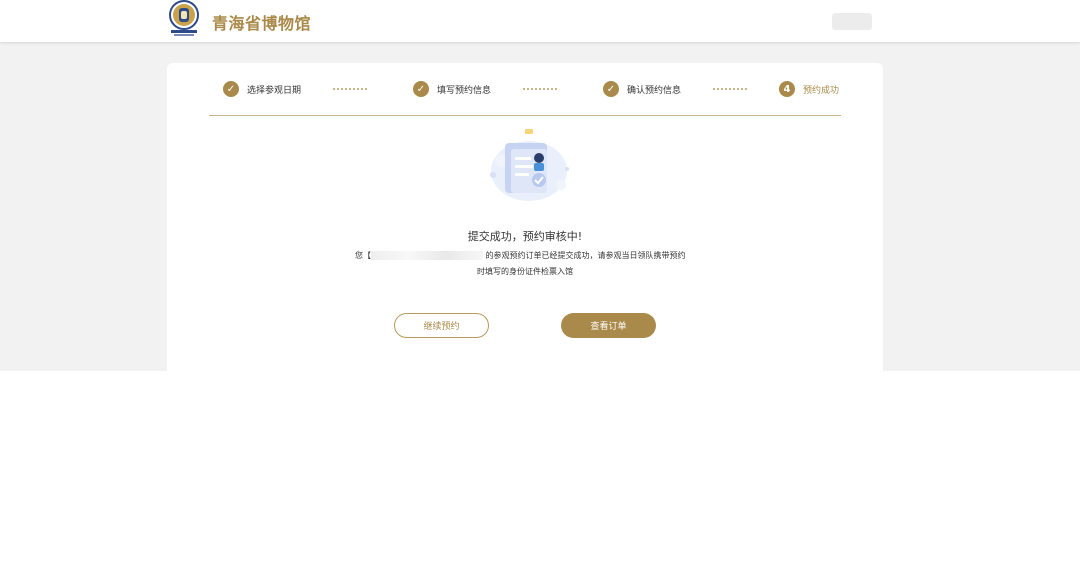  I want to click on steps-divider, so click(525, 115).